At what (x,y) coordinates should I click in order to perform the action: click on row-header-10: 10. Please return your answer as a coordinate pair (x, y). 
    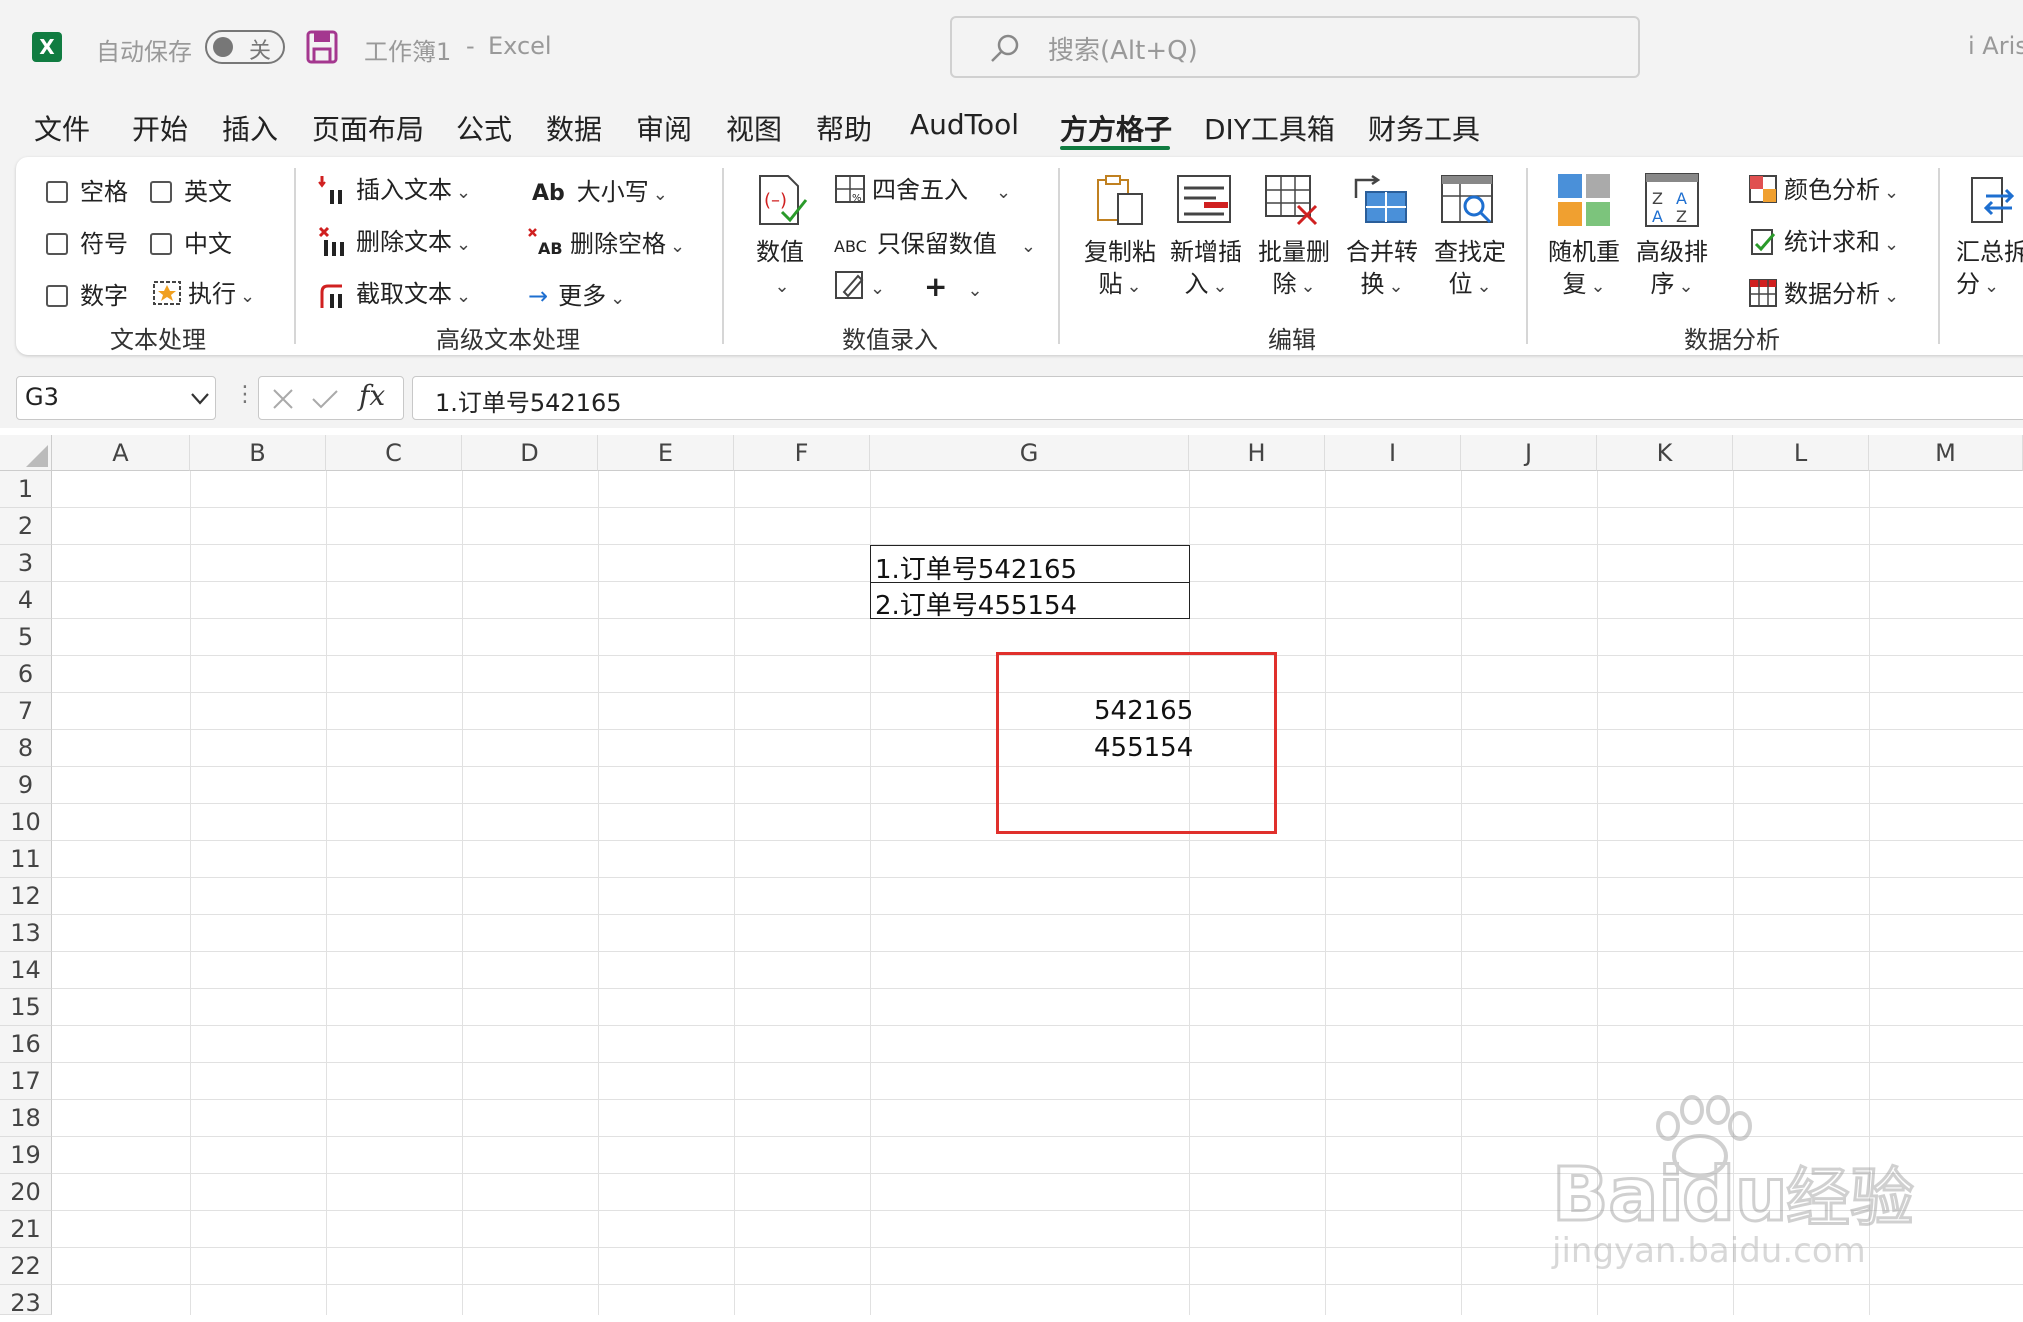
    Looking at the image, I should click on (26, 822).